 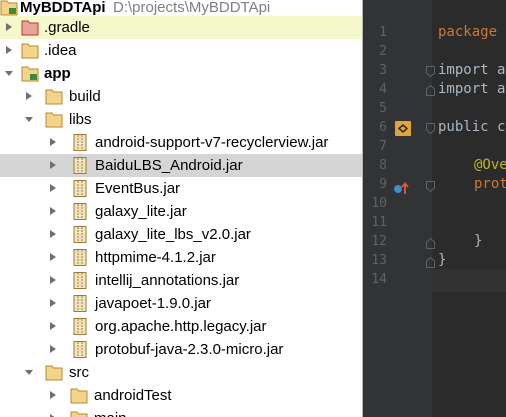 I want to click on tree-label: build, so click(x=85, y=96).